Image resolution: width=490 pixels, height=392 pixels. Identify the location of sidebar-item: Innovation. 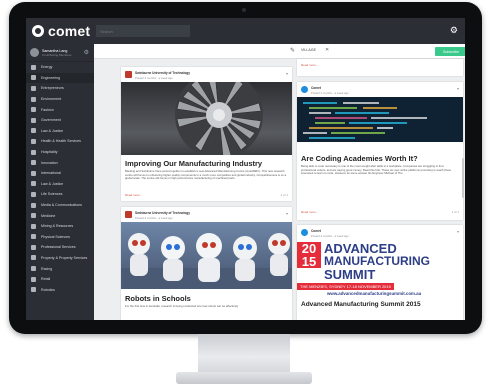
(60, 162).